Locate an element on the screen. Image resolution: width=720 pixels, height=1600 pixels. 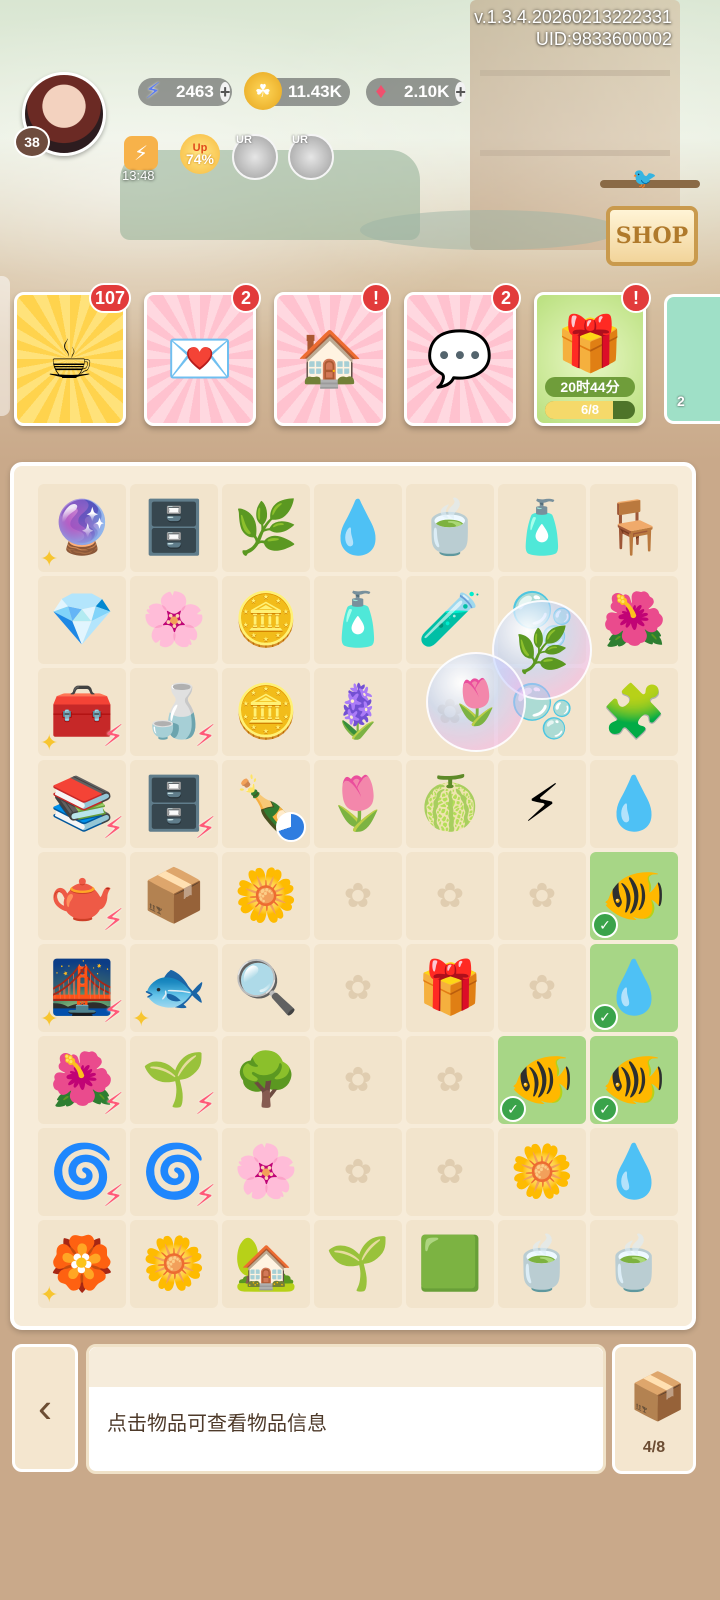
back-button: ‹ is located at coordinates (45, 1408).